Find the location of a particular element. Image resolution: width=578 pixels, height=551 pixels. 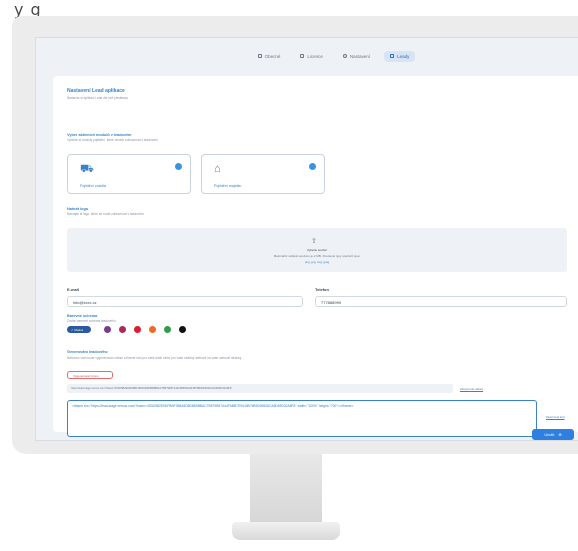

phone-field: 777888999 is located at coordinates (441, 301).